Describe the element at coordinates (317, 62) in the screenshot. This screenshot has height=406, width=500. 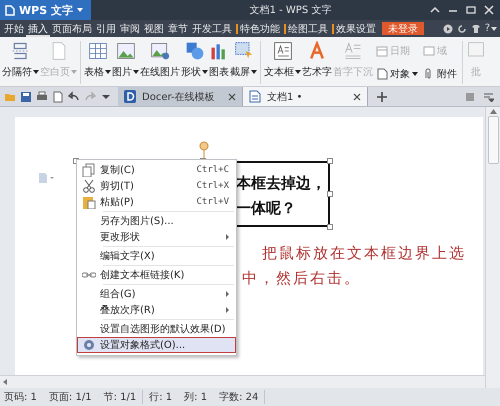
I see `ribbon-button: 艺术字` at that location.